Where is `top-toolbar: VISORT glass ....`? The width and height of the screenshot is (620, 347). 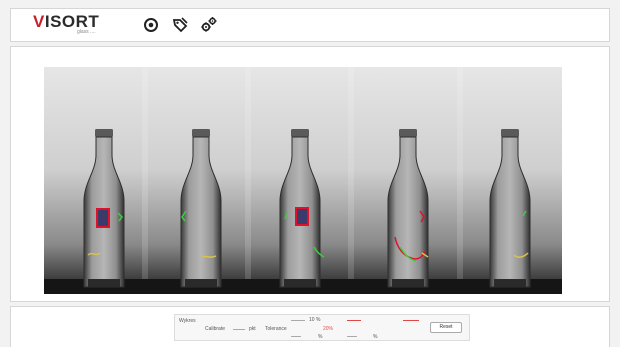
top-toolbar: VISORT glass .... is located at coordinates (310, 25).